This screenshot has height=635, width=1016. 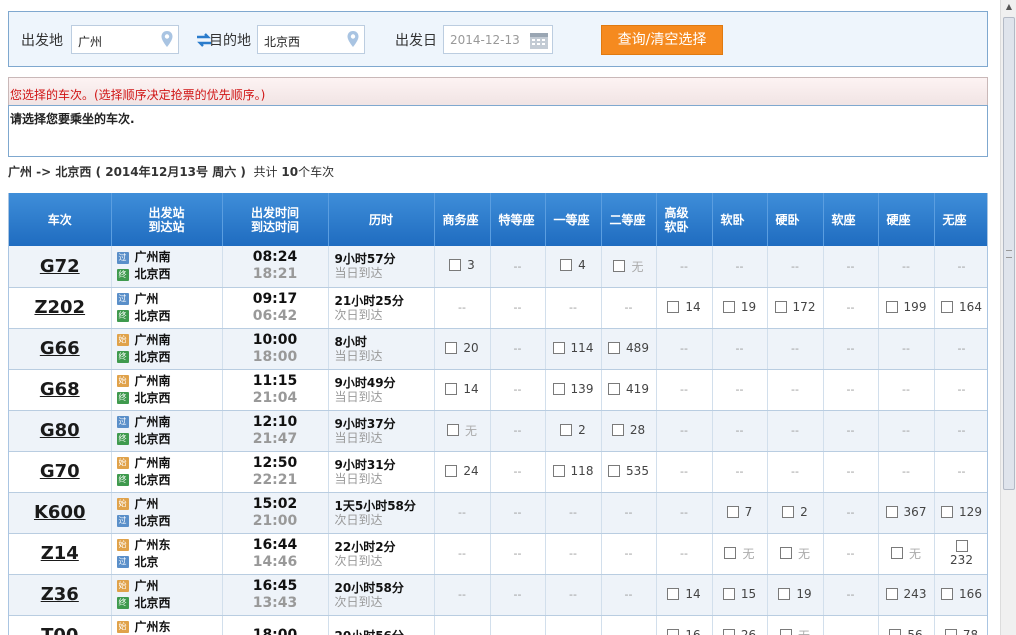 I want to click on seat-option: 7, so click(x=739, y=512).